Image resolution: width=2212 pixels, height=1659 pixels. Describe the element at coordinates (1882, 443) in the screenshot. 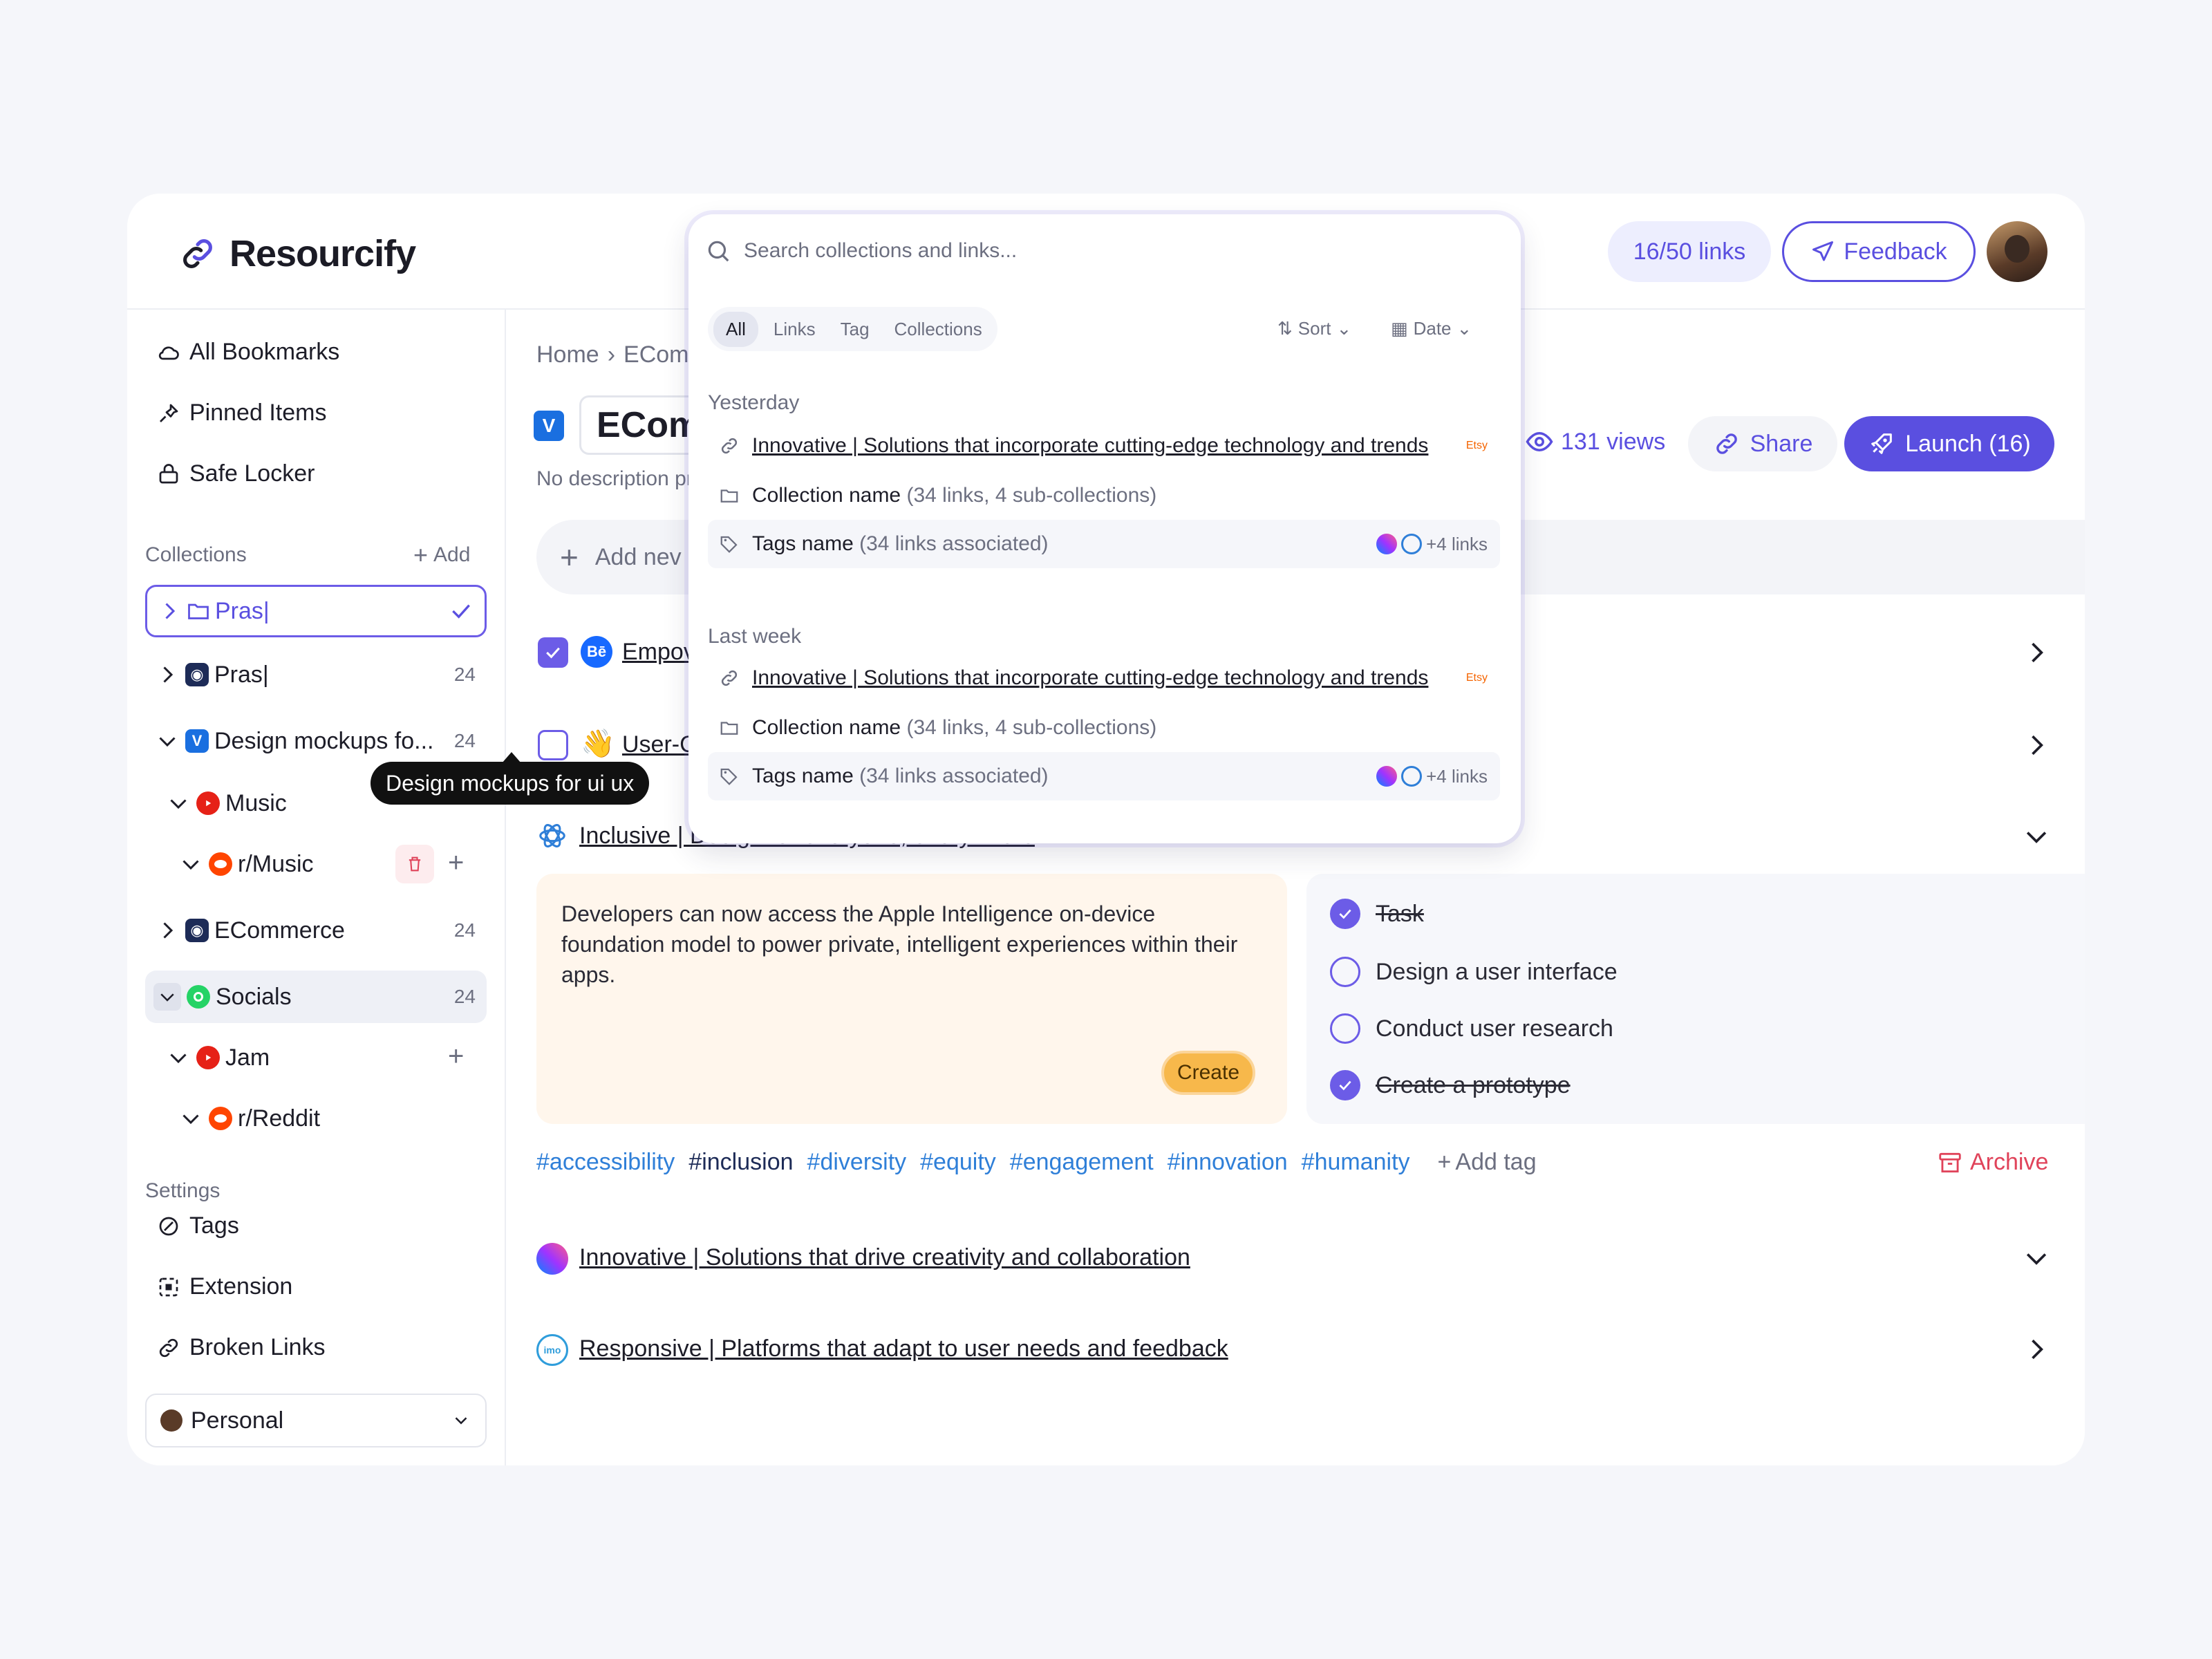

I see `rocket-icon` at that location.